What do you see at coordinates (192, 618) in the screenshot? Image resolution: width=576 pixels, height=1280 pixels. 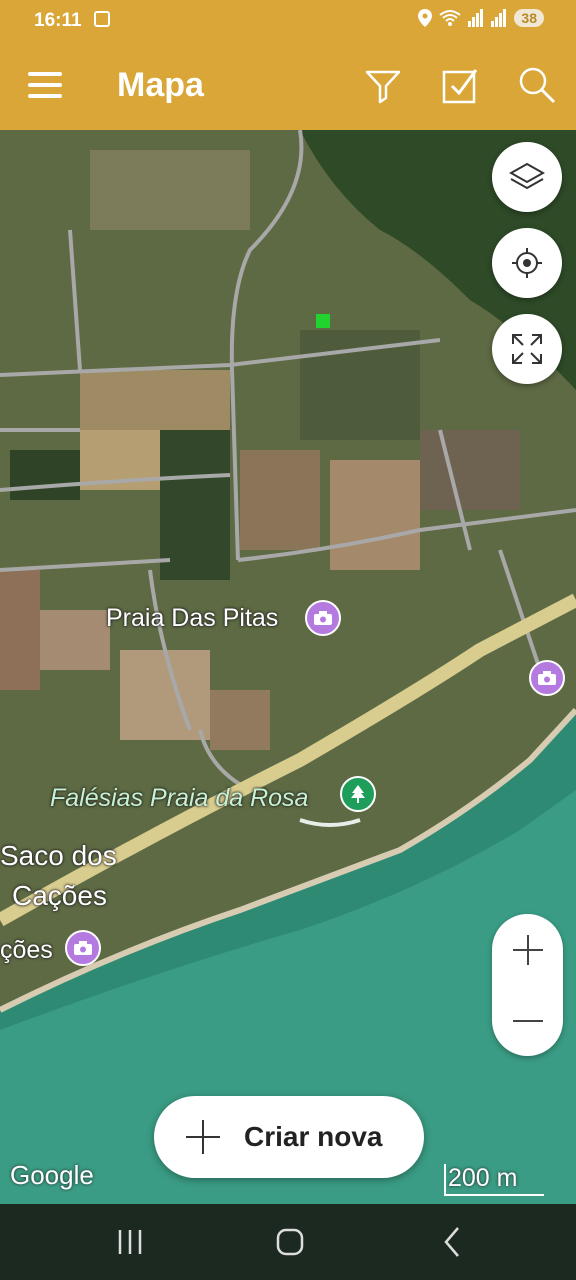 I see `map-label-praia-das-pitas: Praia Das Pitas` at bounding box center [192, 618].